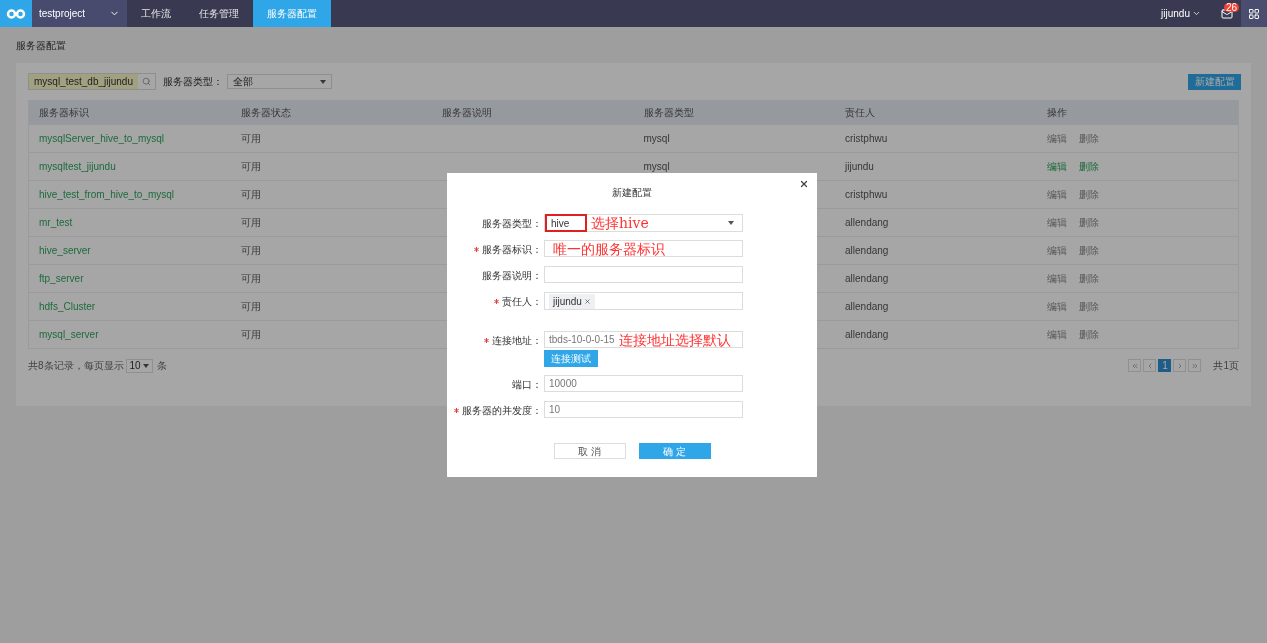  I want to click on input-field: jijundu, so click(643, 301).